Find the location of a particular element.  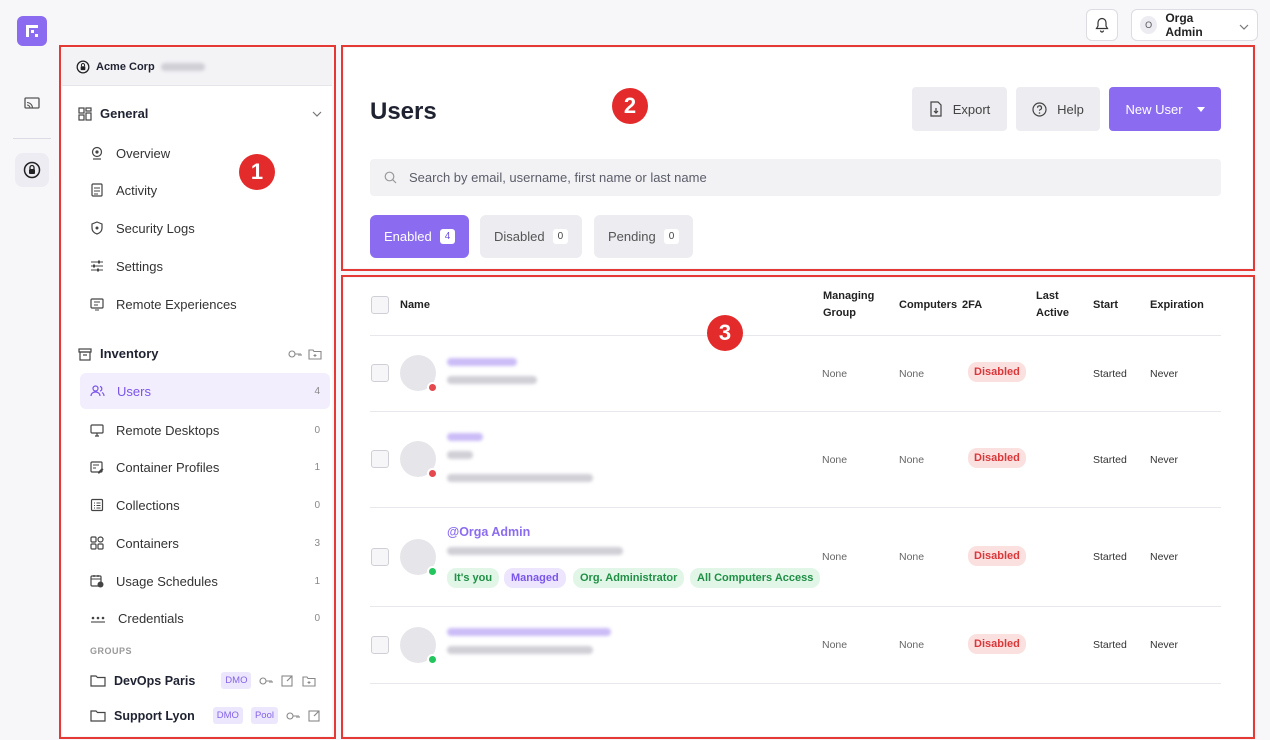

sidebar-item-remote-experiences: Remote Experiences is located at coordinates (205, 304).